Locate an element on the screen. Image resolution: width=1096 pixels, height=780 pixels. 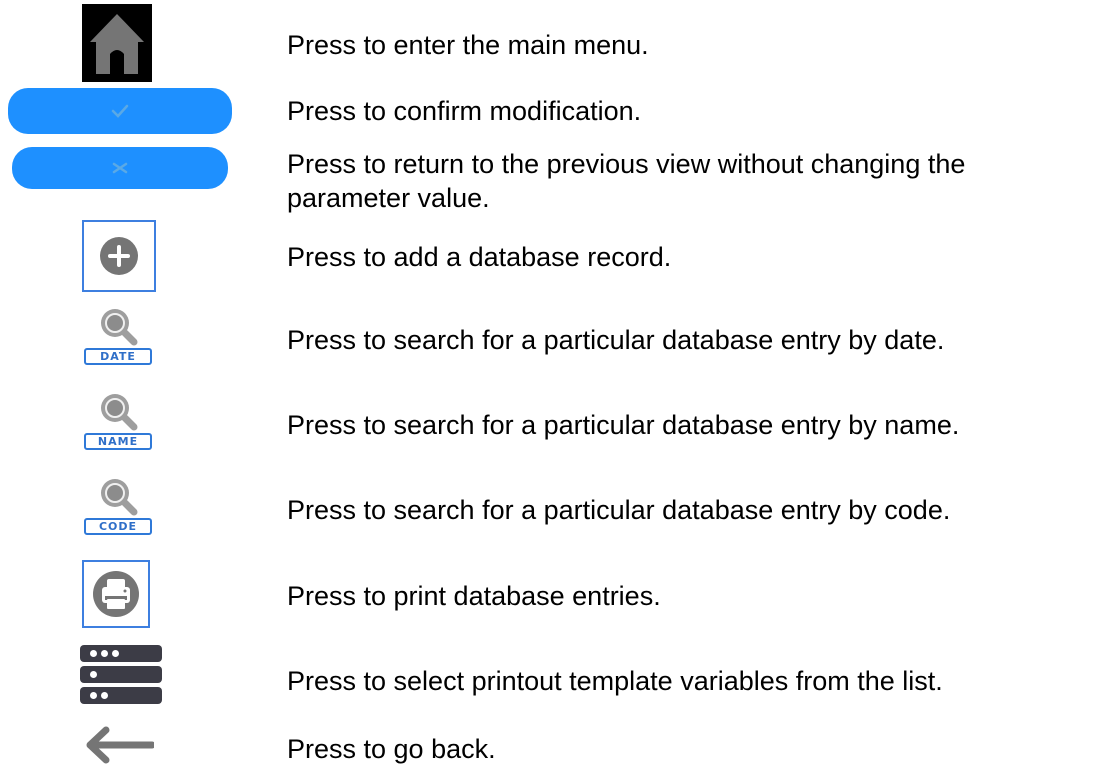
print-button is located at coordinates (116, 594).